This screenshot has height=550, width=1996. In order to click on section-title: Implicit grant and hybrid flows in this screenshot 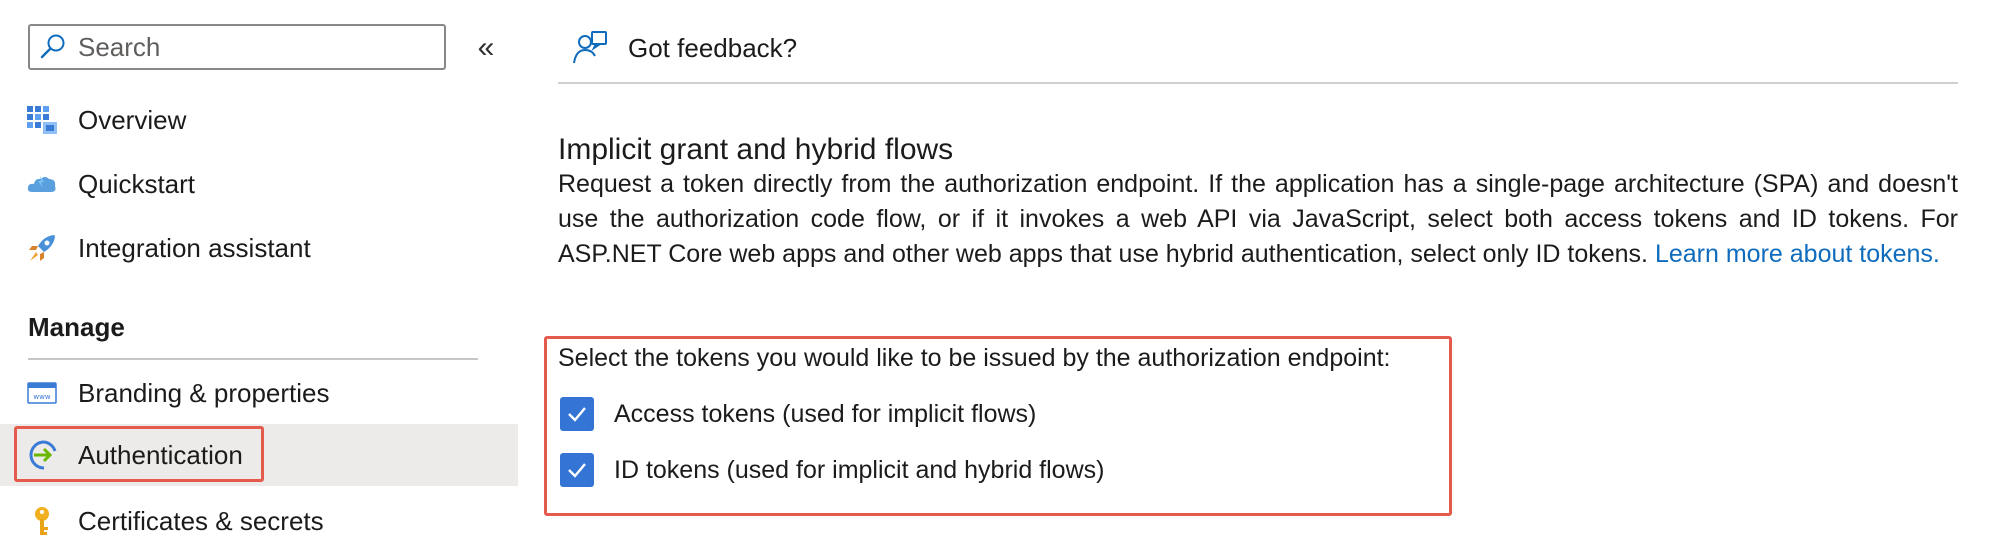, I will do `click(756, 149)`.